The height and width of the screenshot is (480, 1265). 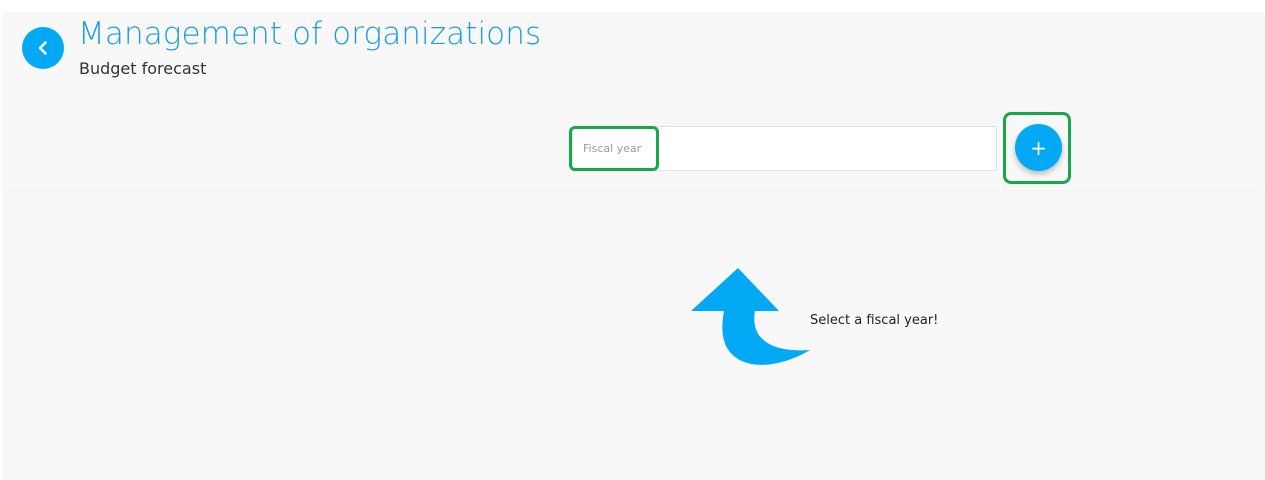 I want to click on fiscal-year-input, so click(x=784, y=148).